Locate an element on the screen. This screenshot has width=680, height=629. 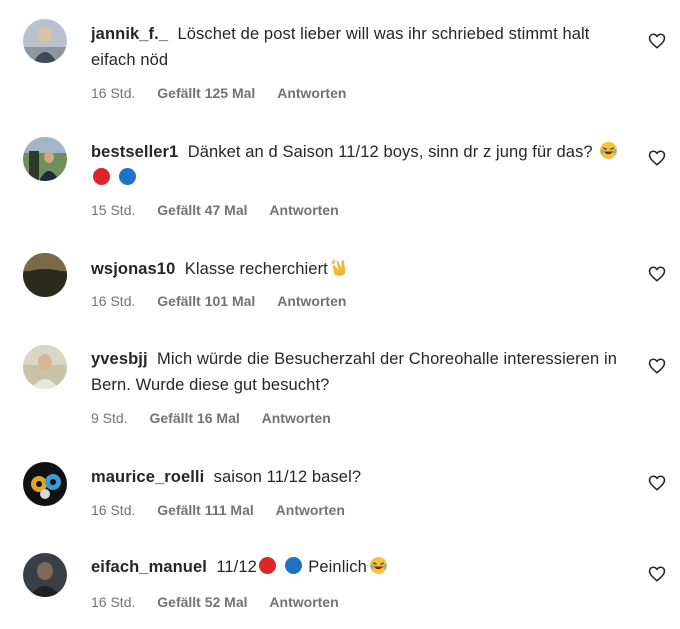
comment-likes: Gefällt 111 Mal is located at coordinates (205, 510).